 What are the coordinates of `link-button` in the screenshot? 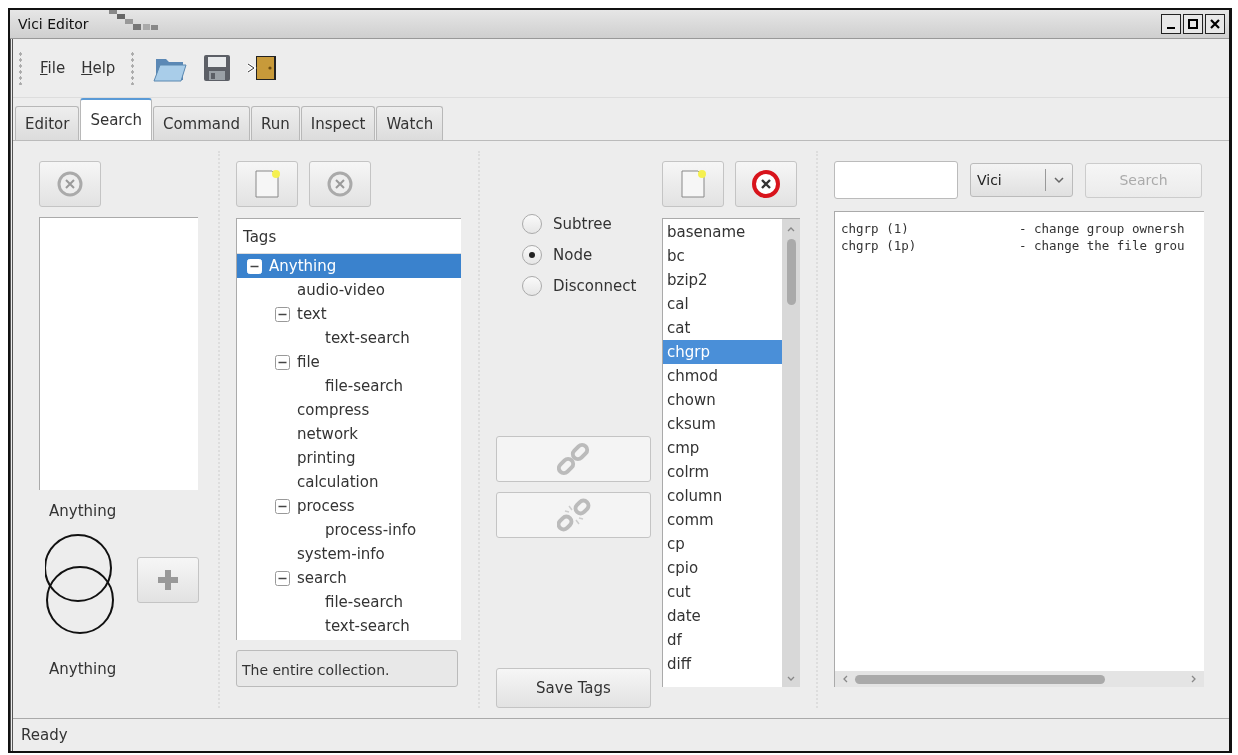 It's located at (573, 459).